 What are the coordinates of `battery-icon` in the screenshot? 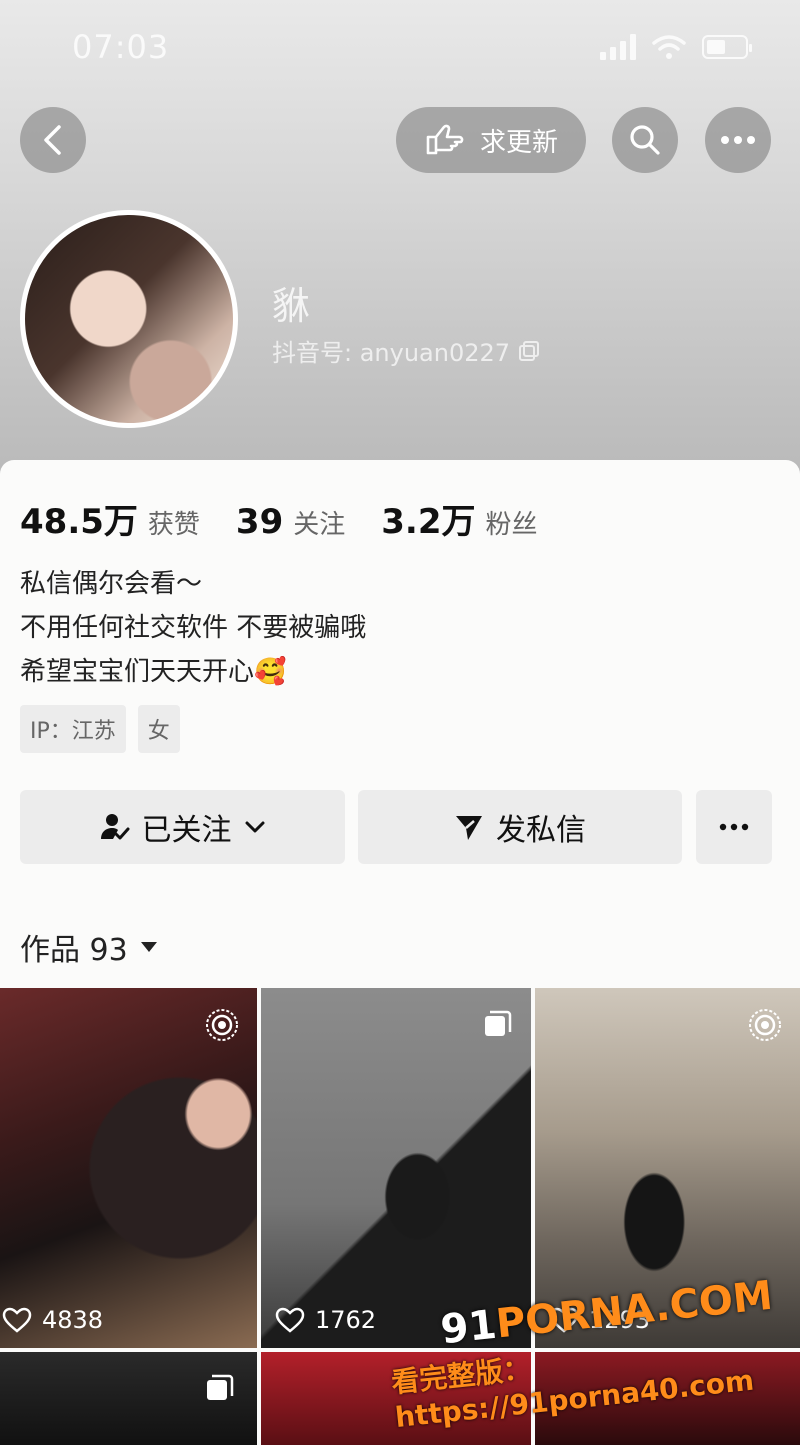 It's located at (727, 47).